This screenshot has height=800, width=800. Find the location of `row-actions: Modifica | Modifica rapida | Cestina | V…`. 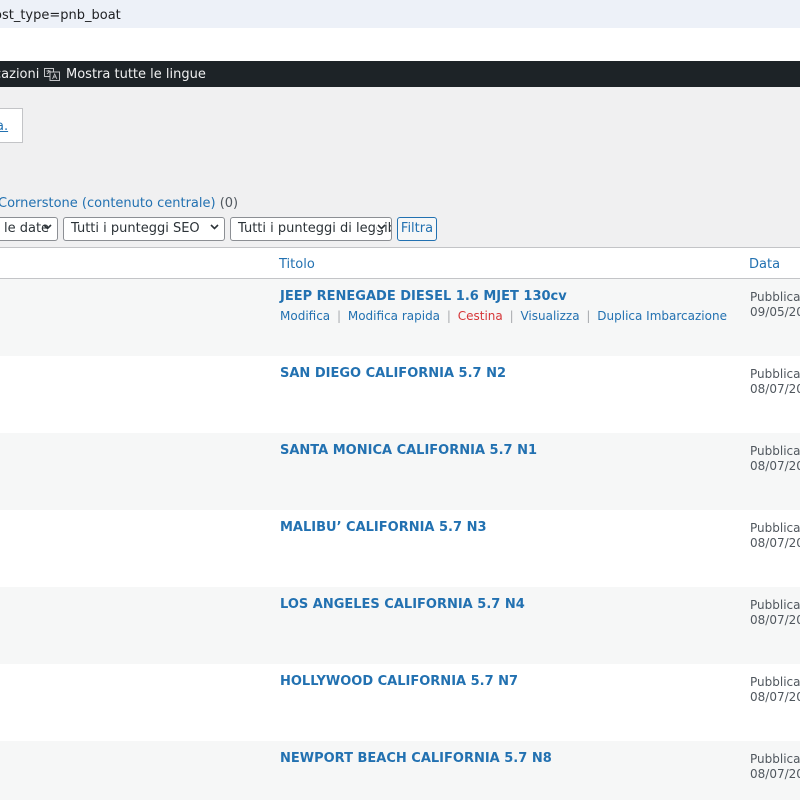

row-actions: Modifica | Modifica rapida | Cestina | V… is located at coordinates (503, 316).